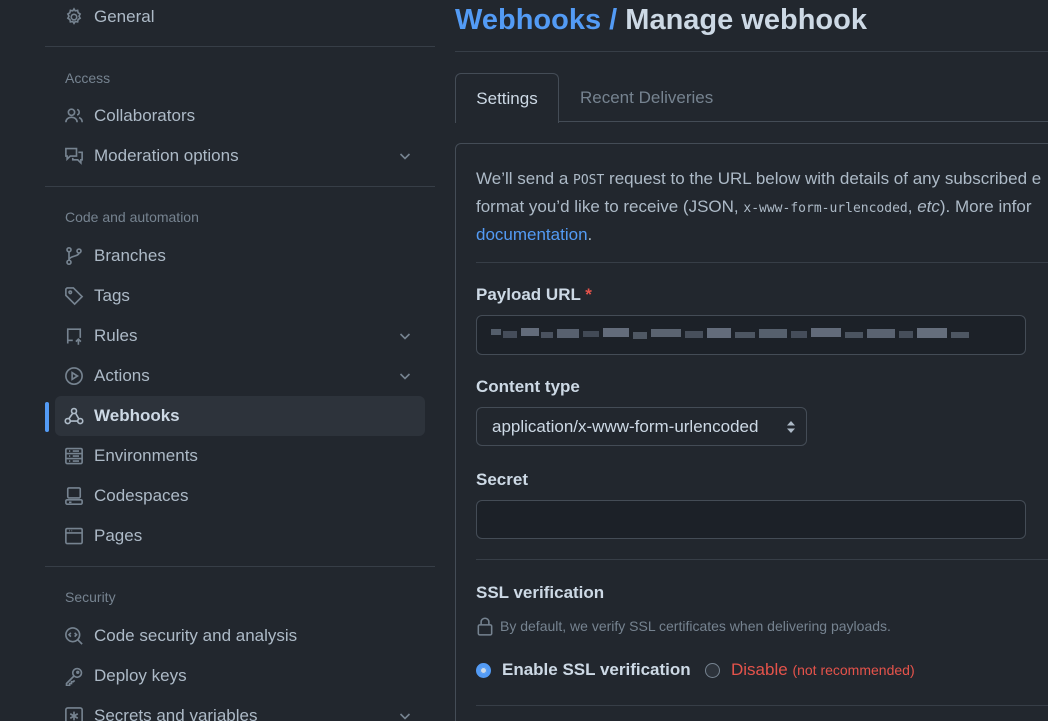  I want to click on server-icon, so click(74, 456).